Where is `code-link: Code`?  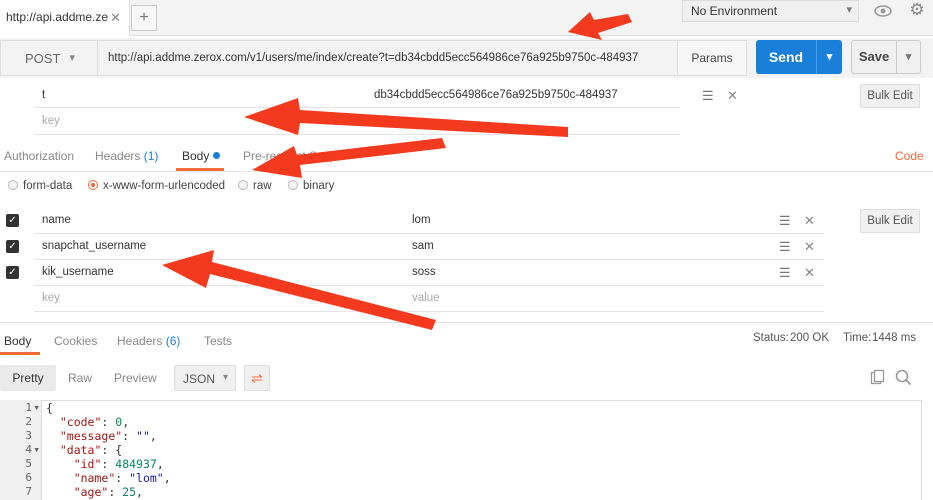 code-link: Code is located at coordinates (909, 156).